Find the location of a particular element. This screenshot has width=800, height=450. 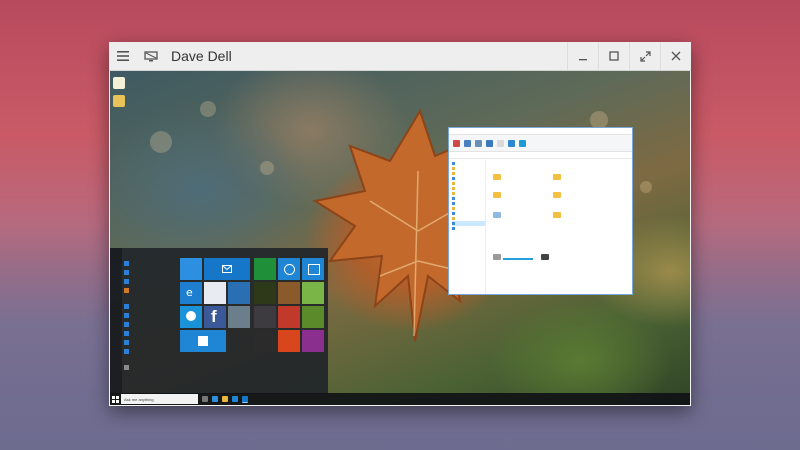

calendar-tile is located at coordinates (191, 269).